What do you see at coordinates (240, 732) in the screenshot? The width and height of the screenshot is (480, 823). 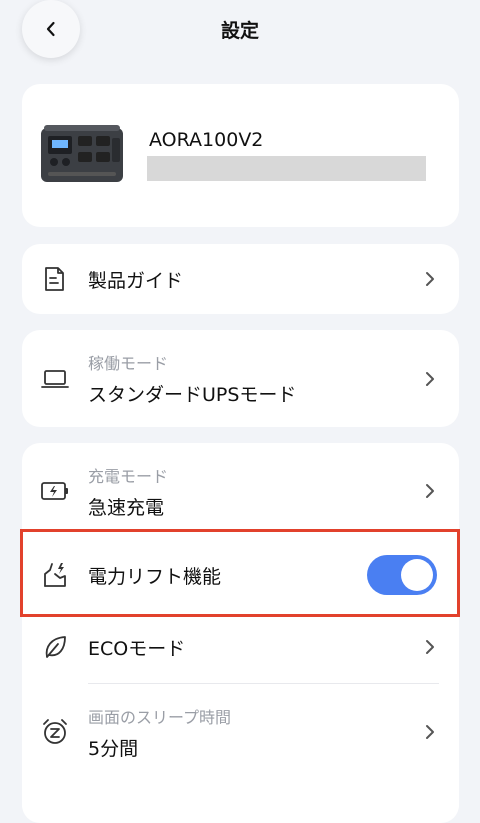 I see `screen-sleep-row: 画面のスリープ時間 5分間` at bounding box center [240, 732].